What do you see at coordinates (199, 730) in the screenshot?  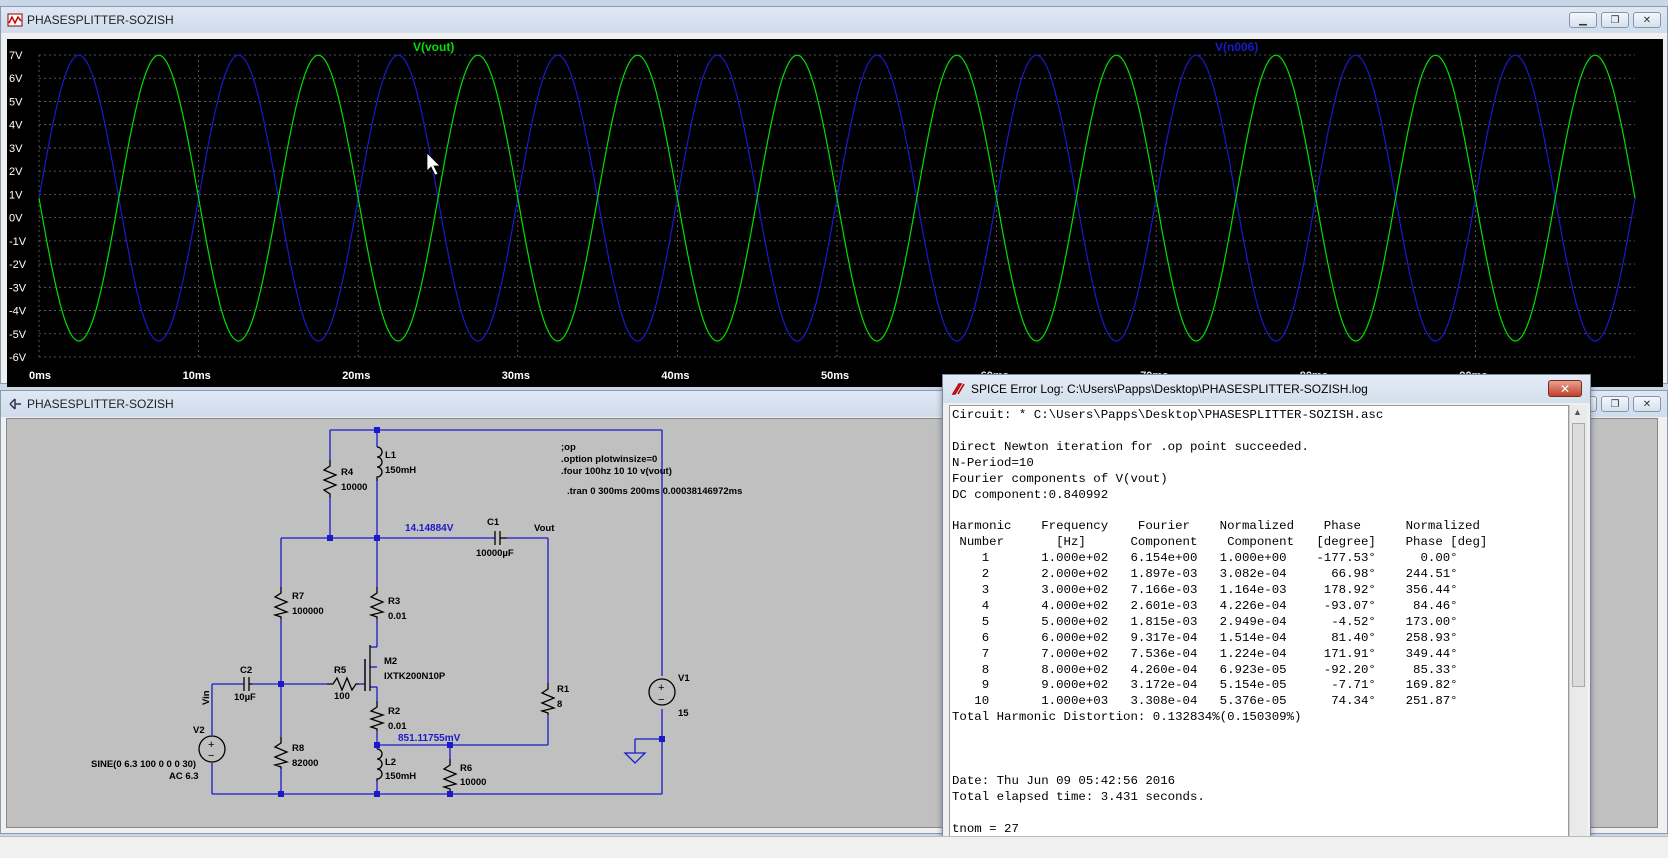 I see `label-v2-name: V2` at bounding box center [199, 730].